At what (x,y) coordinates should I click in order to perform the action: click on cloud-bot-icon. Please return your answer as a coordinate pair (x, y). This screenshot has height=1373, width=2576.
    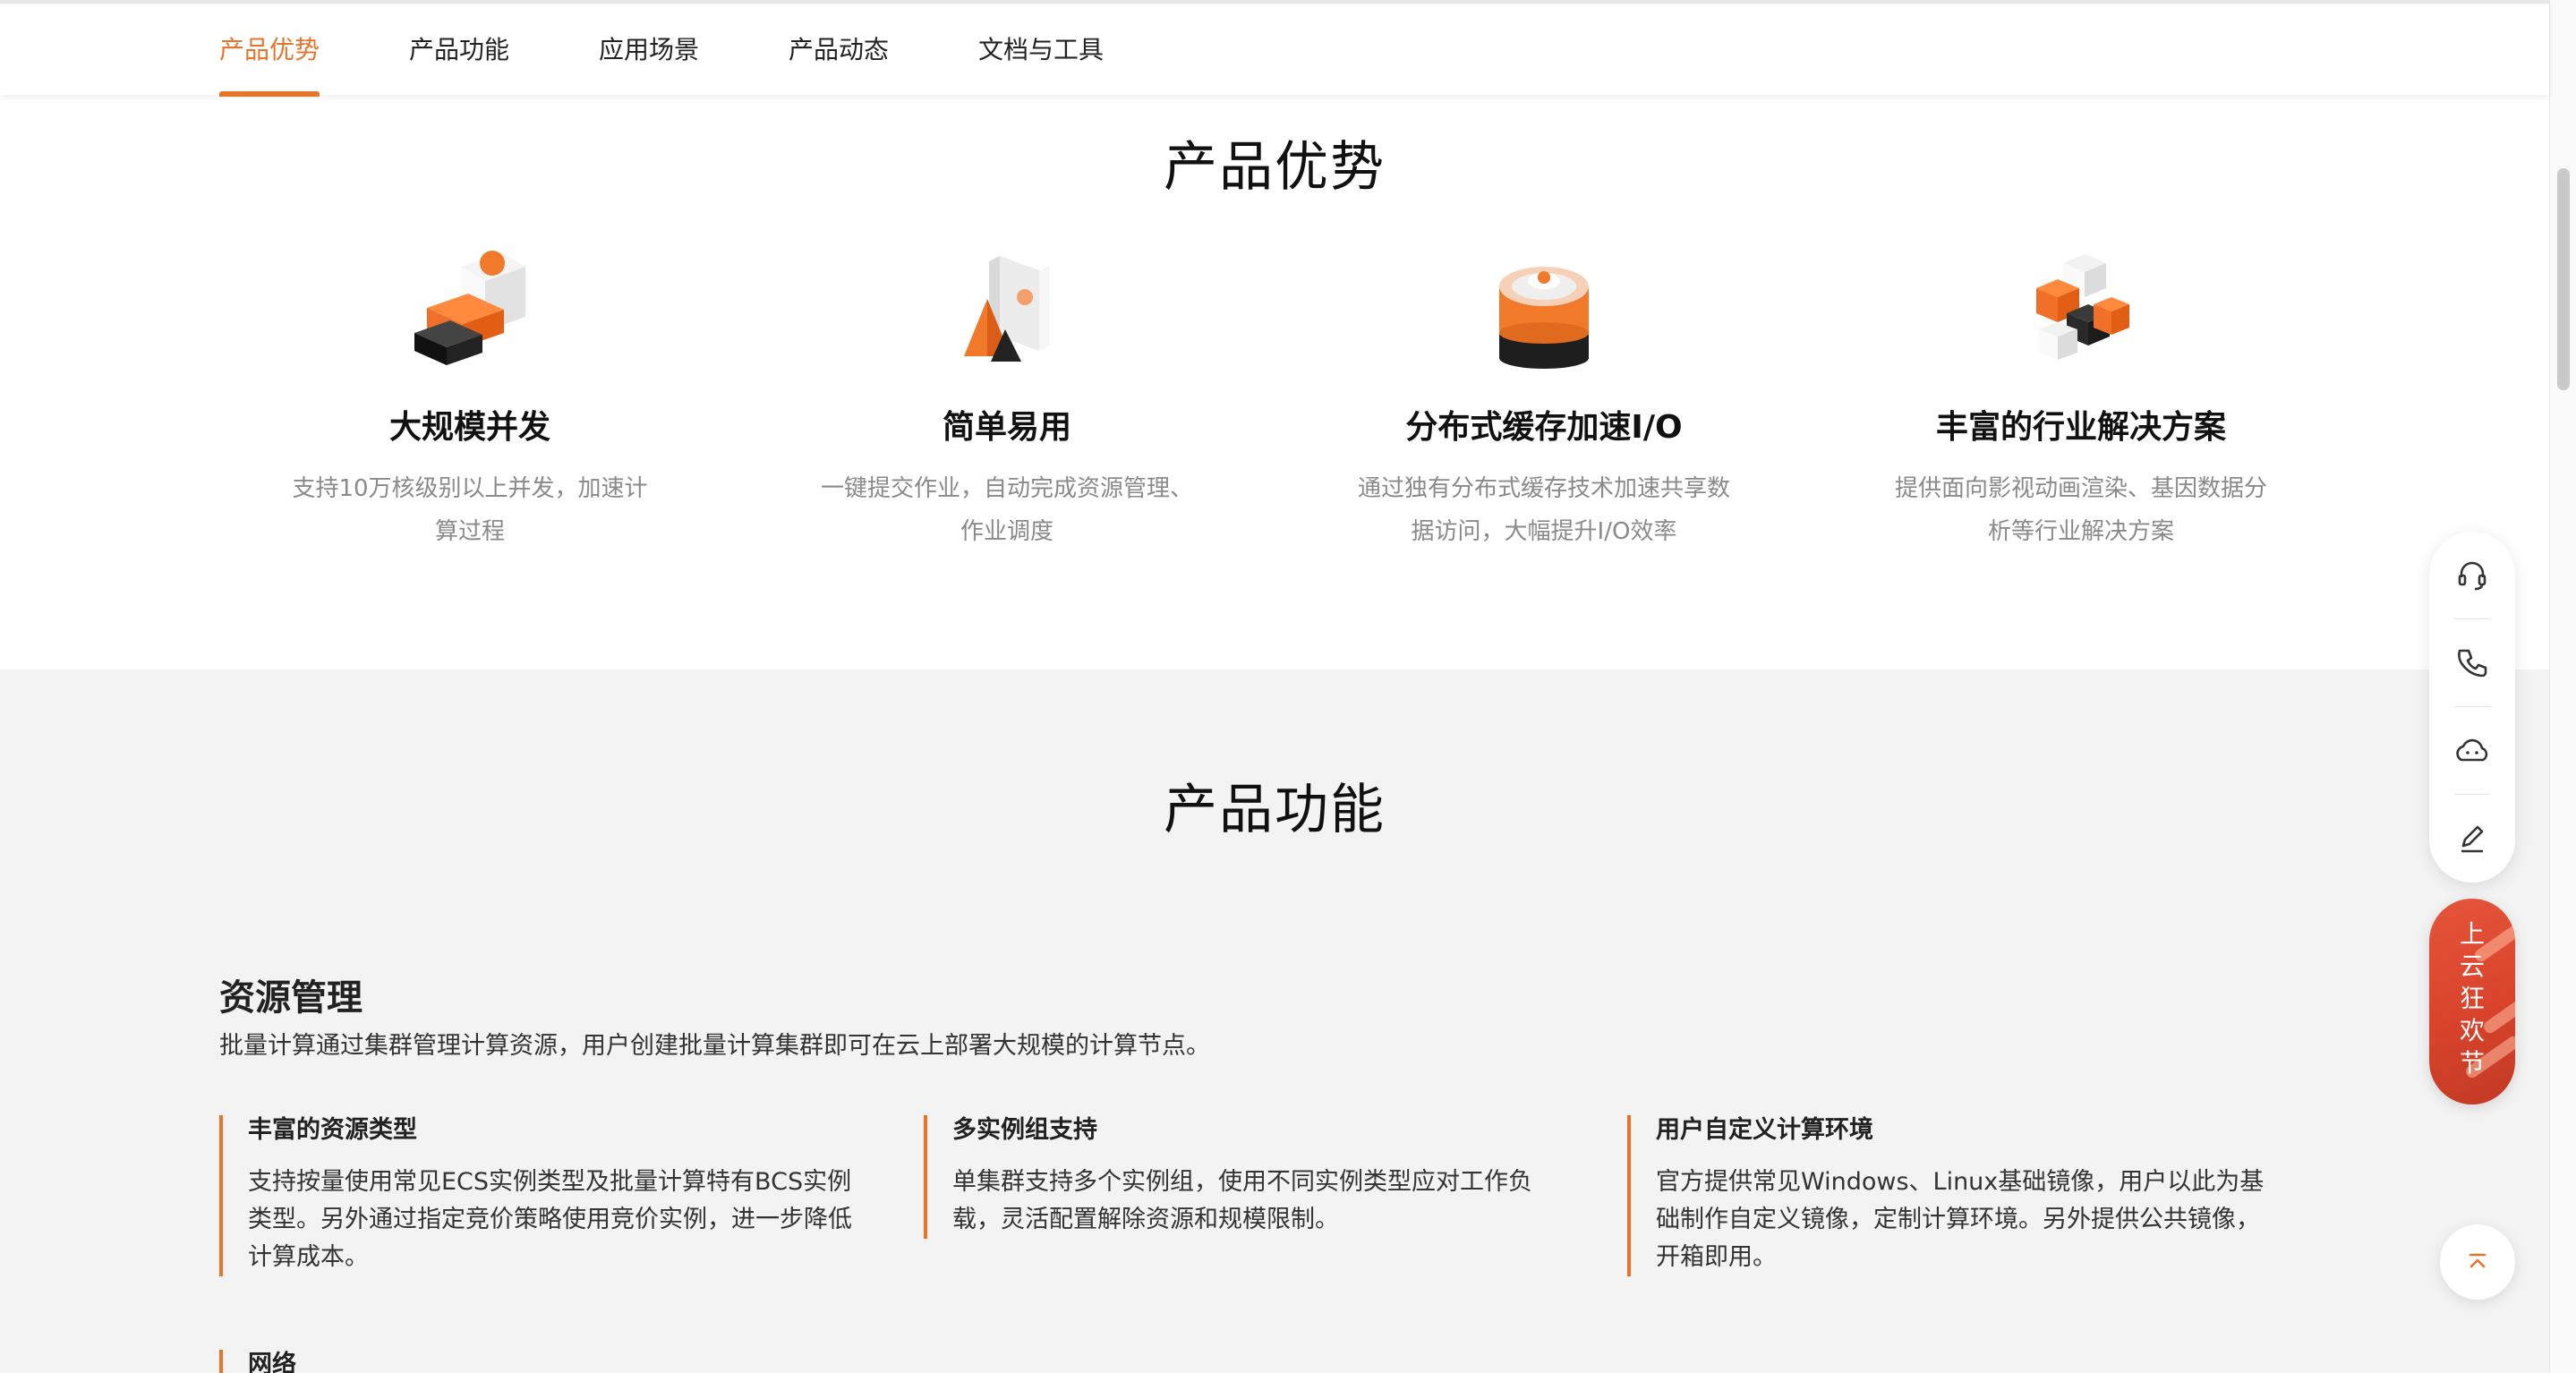
    Looking at the image, I should click on (2472, 750).